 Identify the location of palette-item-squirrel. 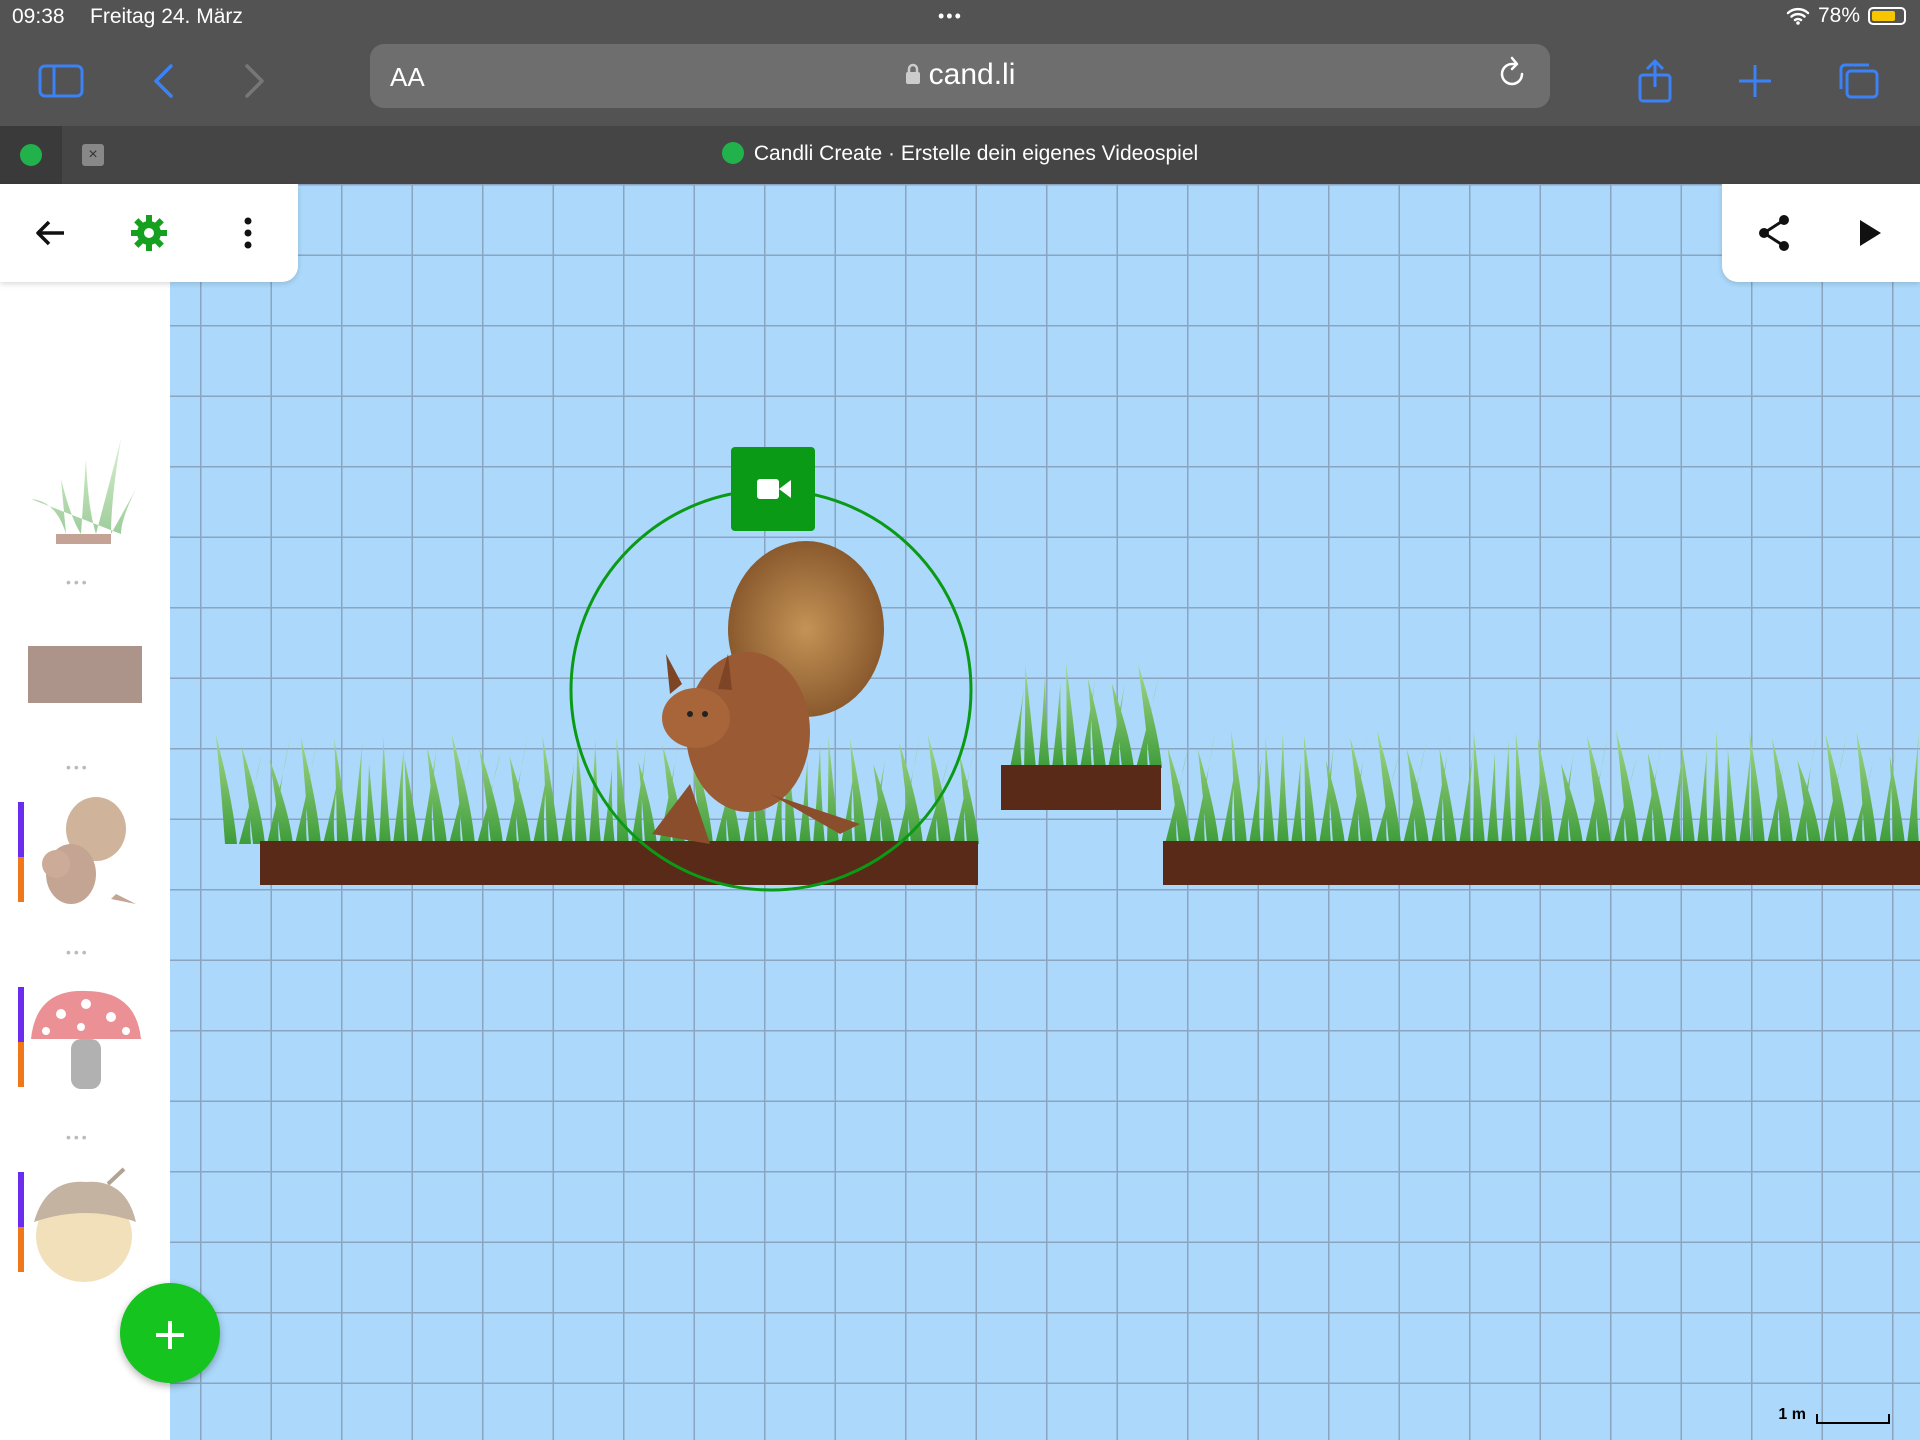
(86, 854).